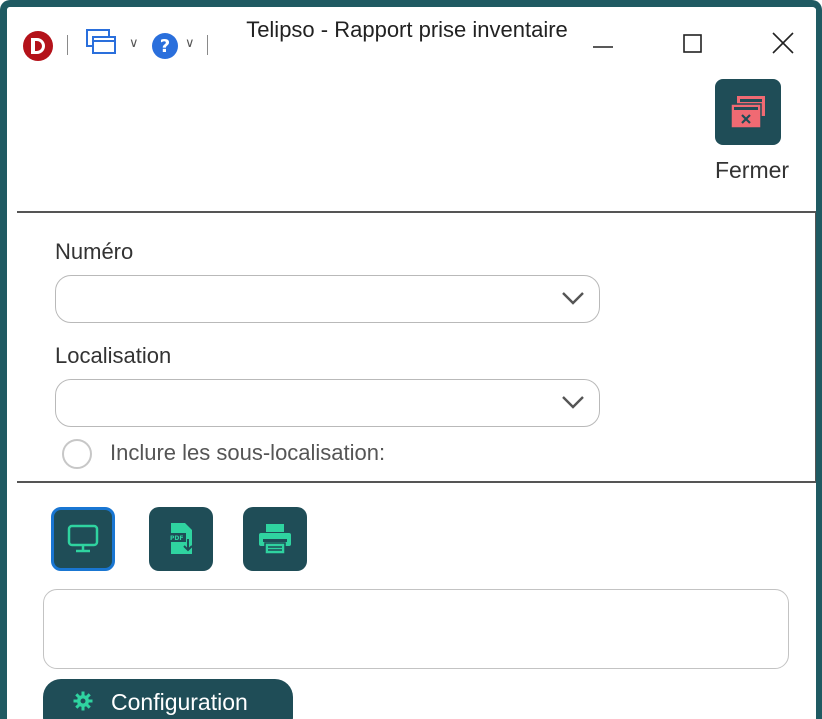 The height and width of the screenshot is (719, 822). I want to click on monitor-icon, so click(83, 538).